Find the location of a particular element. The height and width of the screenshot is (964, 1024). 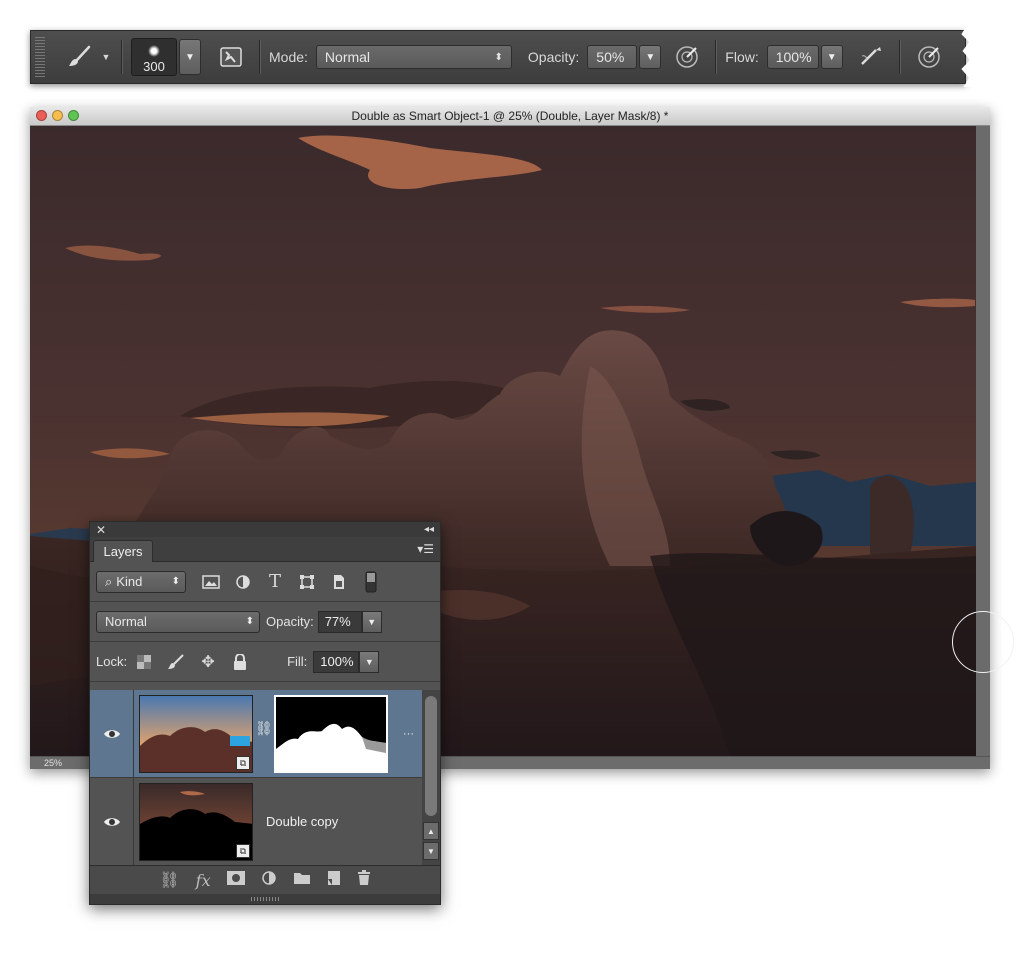

opacity-value: 50% is located at coordinates (610, 57).